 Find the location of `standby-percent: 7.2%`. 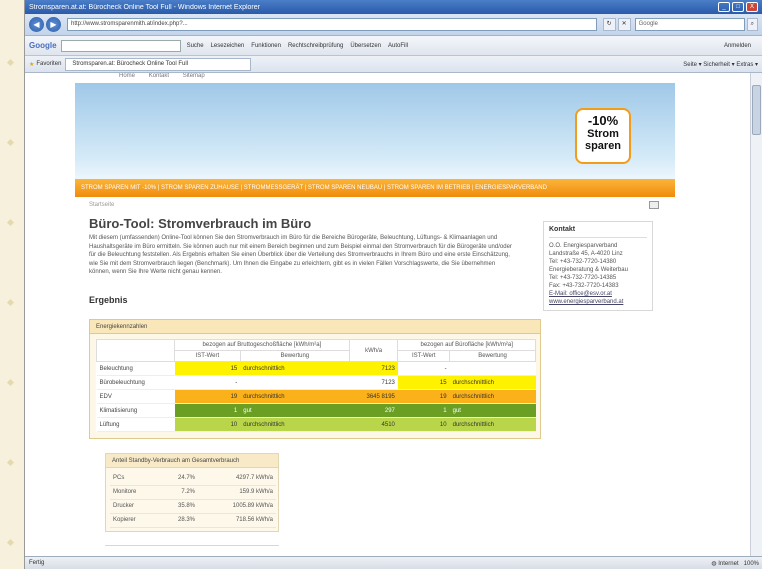

standby-percent: 7.2% is located at coordinates (179, 492).